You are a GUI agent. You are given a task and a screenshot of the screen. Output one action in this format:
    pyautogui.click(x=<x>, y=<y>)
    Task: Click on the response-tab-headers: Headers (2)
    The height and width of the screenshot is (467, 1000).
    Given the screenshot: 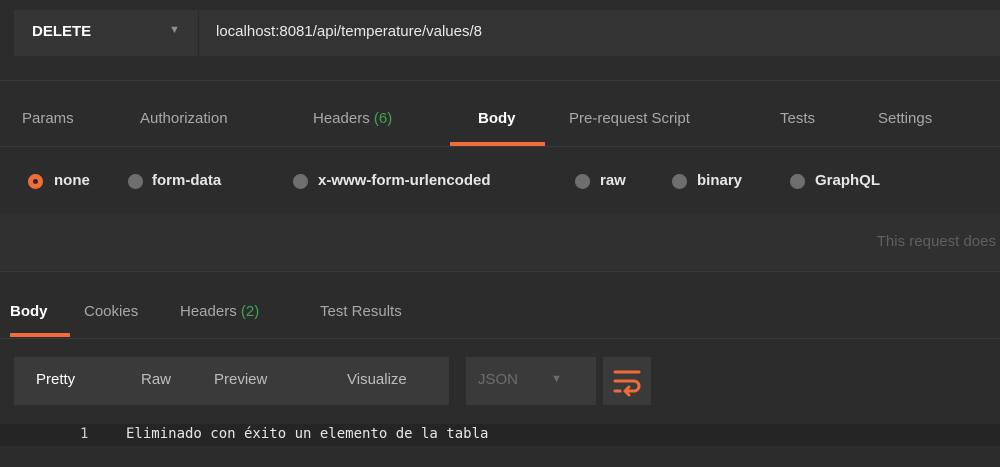 What is the action you would take?
    pyautogui.click(x=219, y=311)
    